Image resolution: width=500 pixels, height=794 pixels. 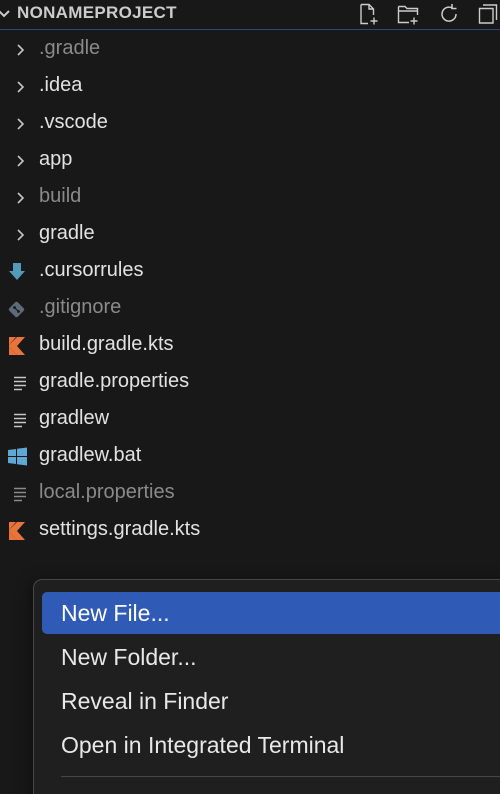 I want to click on menu-item-open-in-terminal: Open in Integrated Terminal, so click(x=271, y=745).